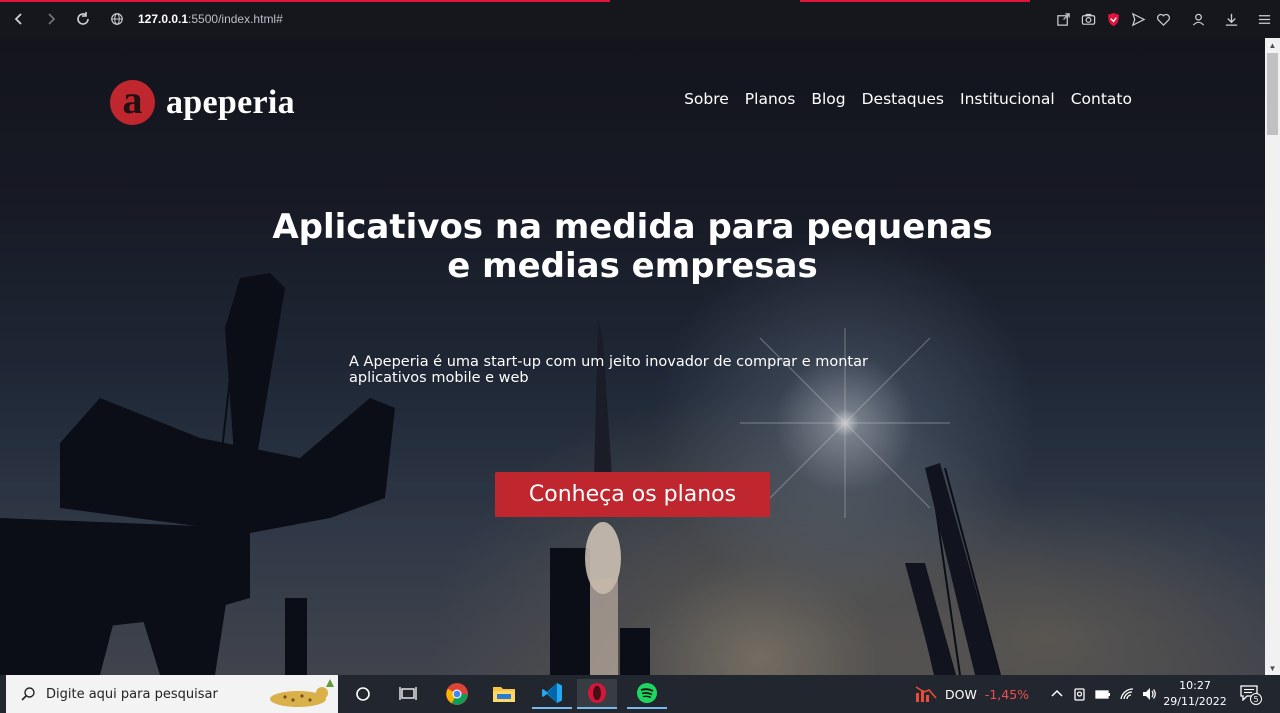 The height and width of the screenshot is (713, 1280). I want to click on profile-icon, so click(1198, 19).